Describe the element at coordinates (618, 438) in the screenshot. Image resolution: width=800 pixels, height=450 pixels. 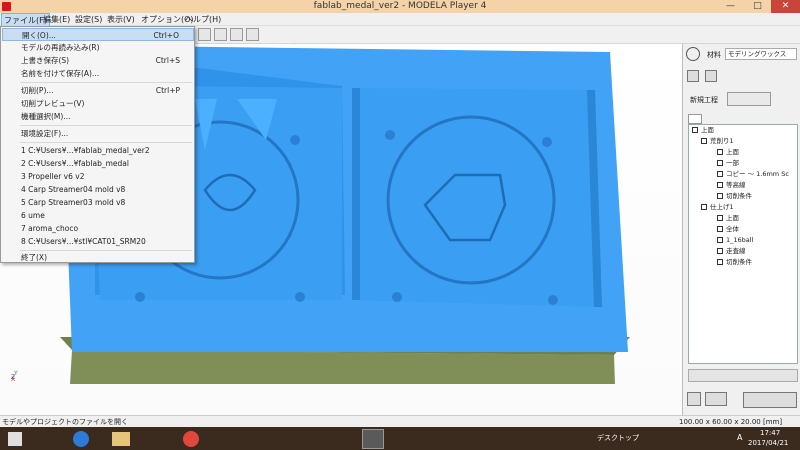
I see `desktop-label: デスクトップ` at that location.